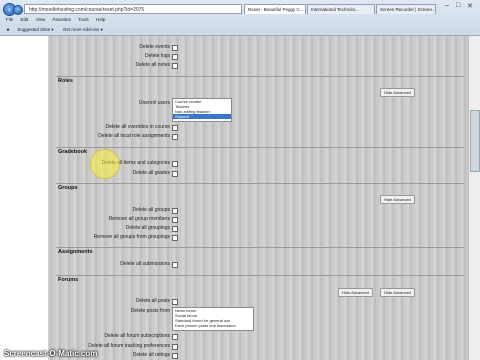 This screenshot has width=480, height=360. What do you see at coordinates (35, 29) in the screenshot?
I see `fav-suggested-sites: Suggested Sites ▾` at bounding box center [35, 29].